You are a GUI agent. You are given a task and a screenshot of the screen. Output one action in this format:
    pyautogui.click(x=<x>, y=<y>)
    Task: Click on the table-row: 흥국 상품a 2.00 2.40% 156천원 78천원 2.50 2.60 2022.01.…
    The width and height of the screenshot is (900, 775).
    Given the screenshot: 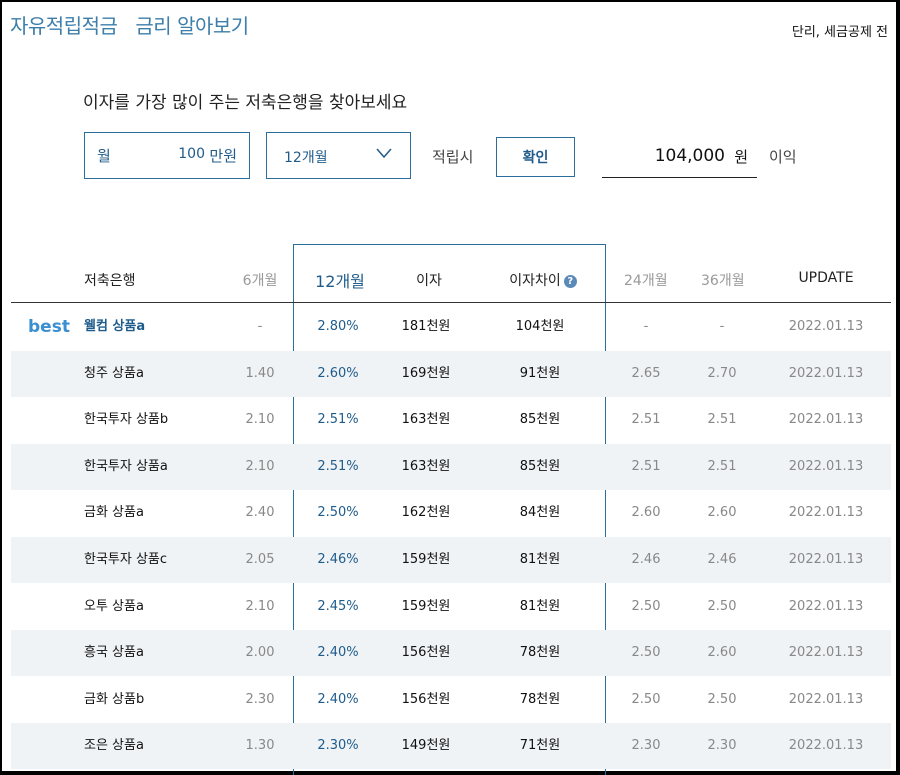 What is the action you would take?
    pyautogui.click(x=451, y=653)
    